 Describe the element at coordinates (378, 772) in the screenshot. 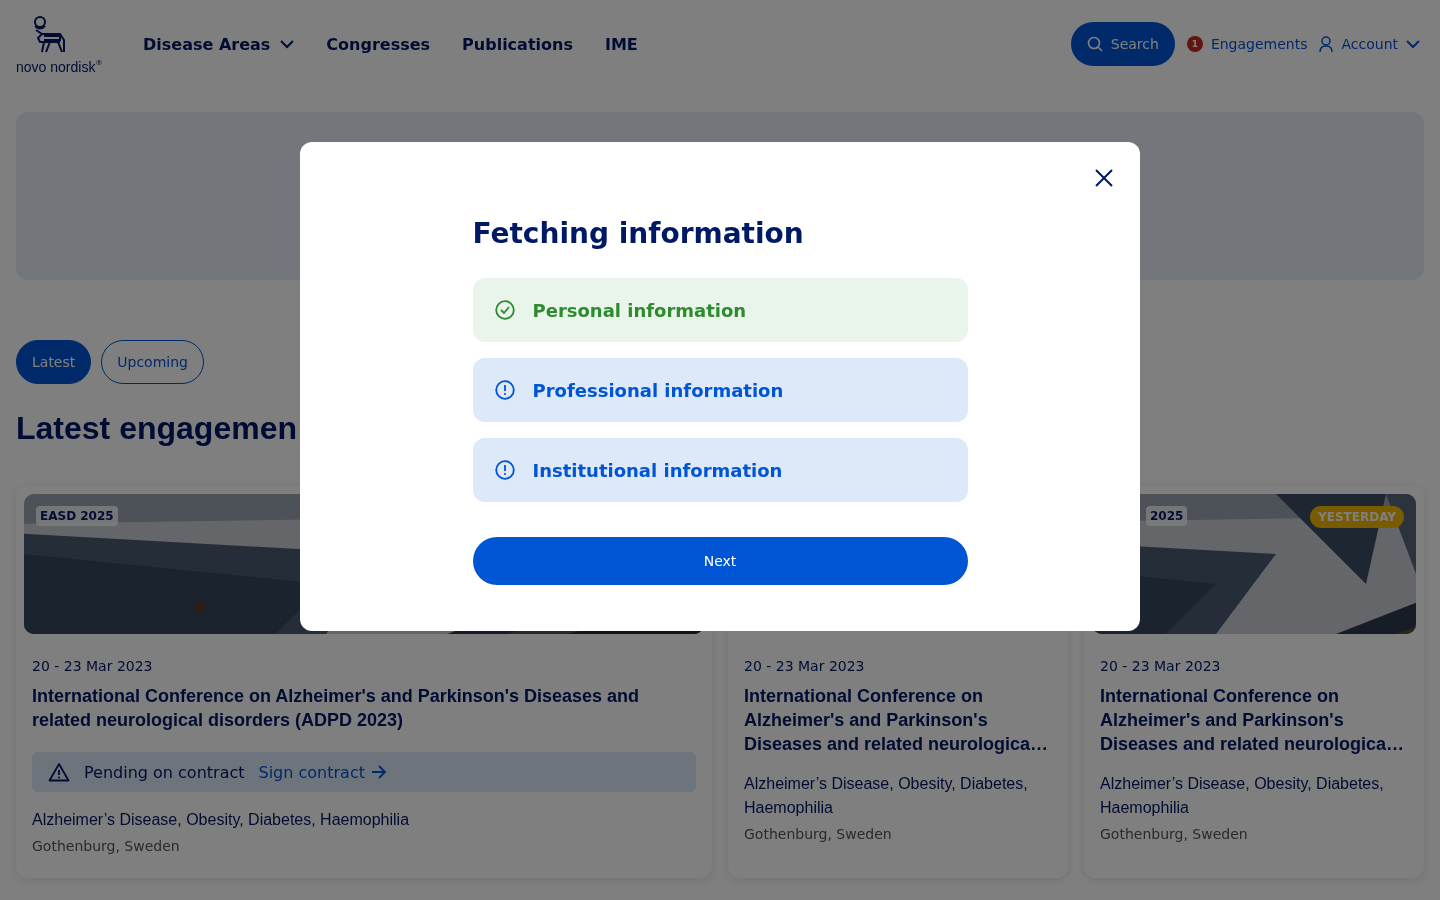

I see `arrow-right-icon` at that location.